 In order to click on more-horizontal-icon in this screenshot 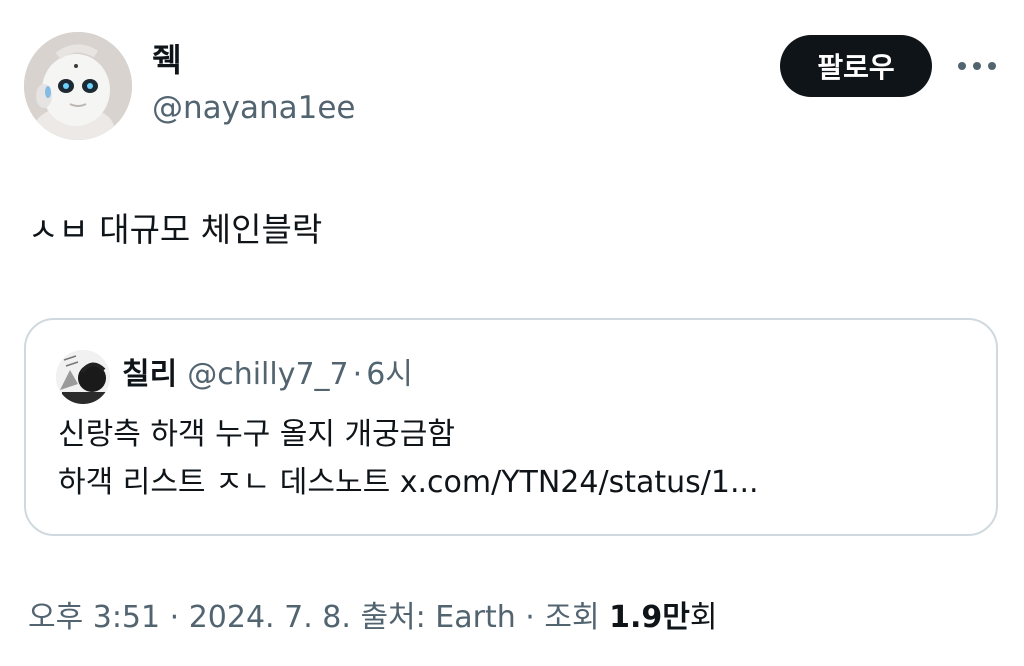, I will do `click(977, 66)`.